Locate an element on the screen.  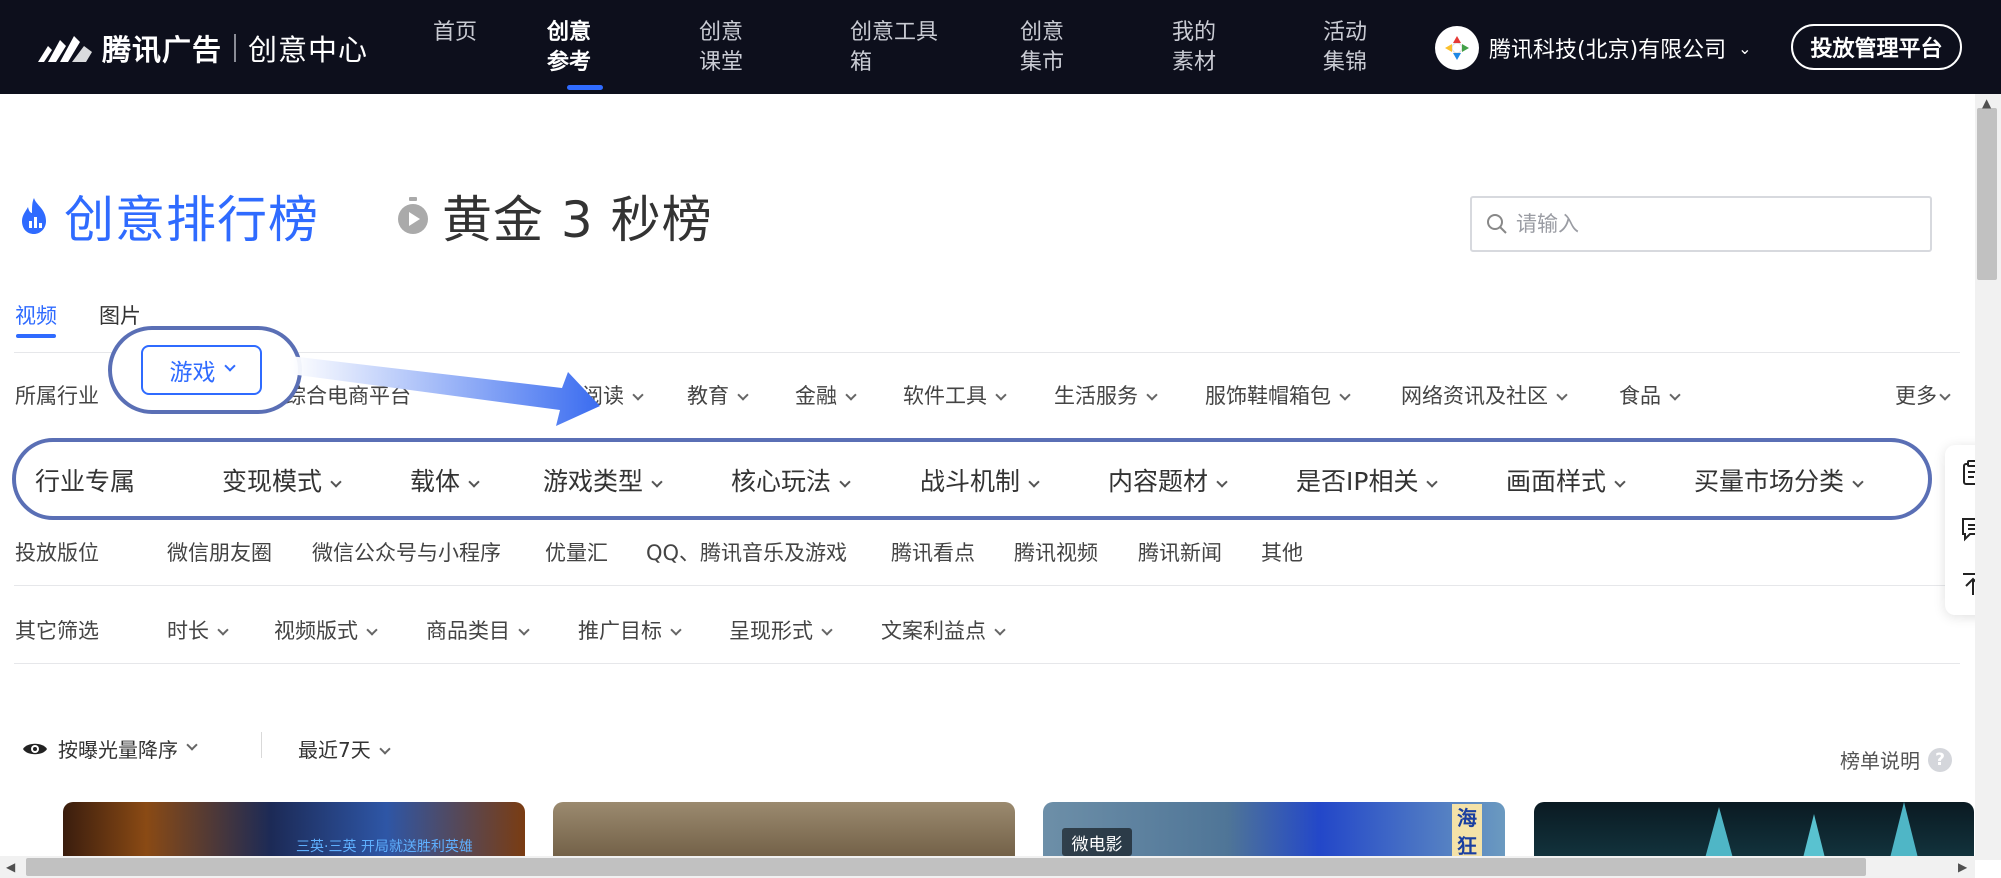
tab-active-indicator is located at coordinates (36, 336).